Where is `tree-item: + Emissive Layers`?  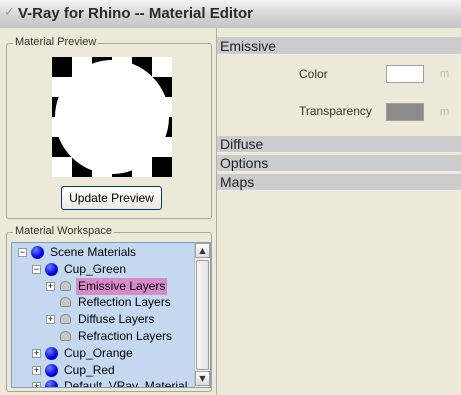 tree-item: + Emissive Layers is located at coordinates (103, 286).